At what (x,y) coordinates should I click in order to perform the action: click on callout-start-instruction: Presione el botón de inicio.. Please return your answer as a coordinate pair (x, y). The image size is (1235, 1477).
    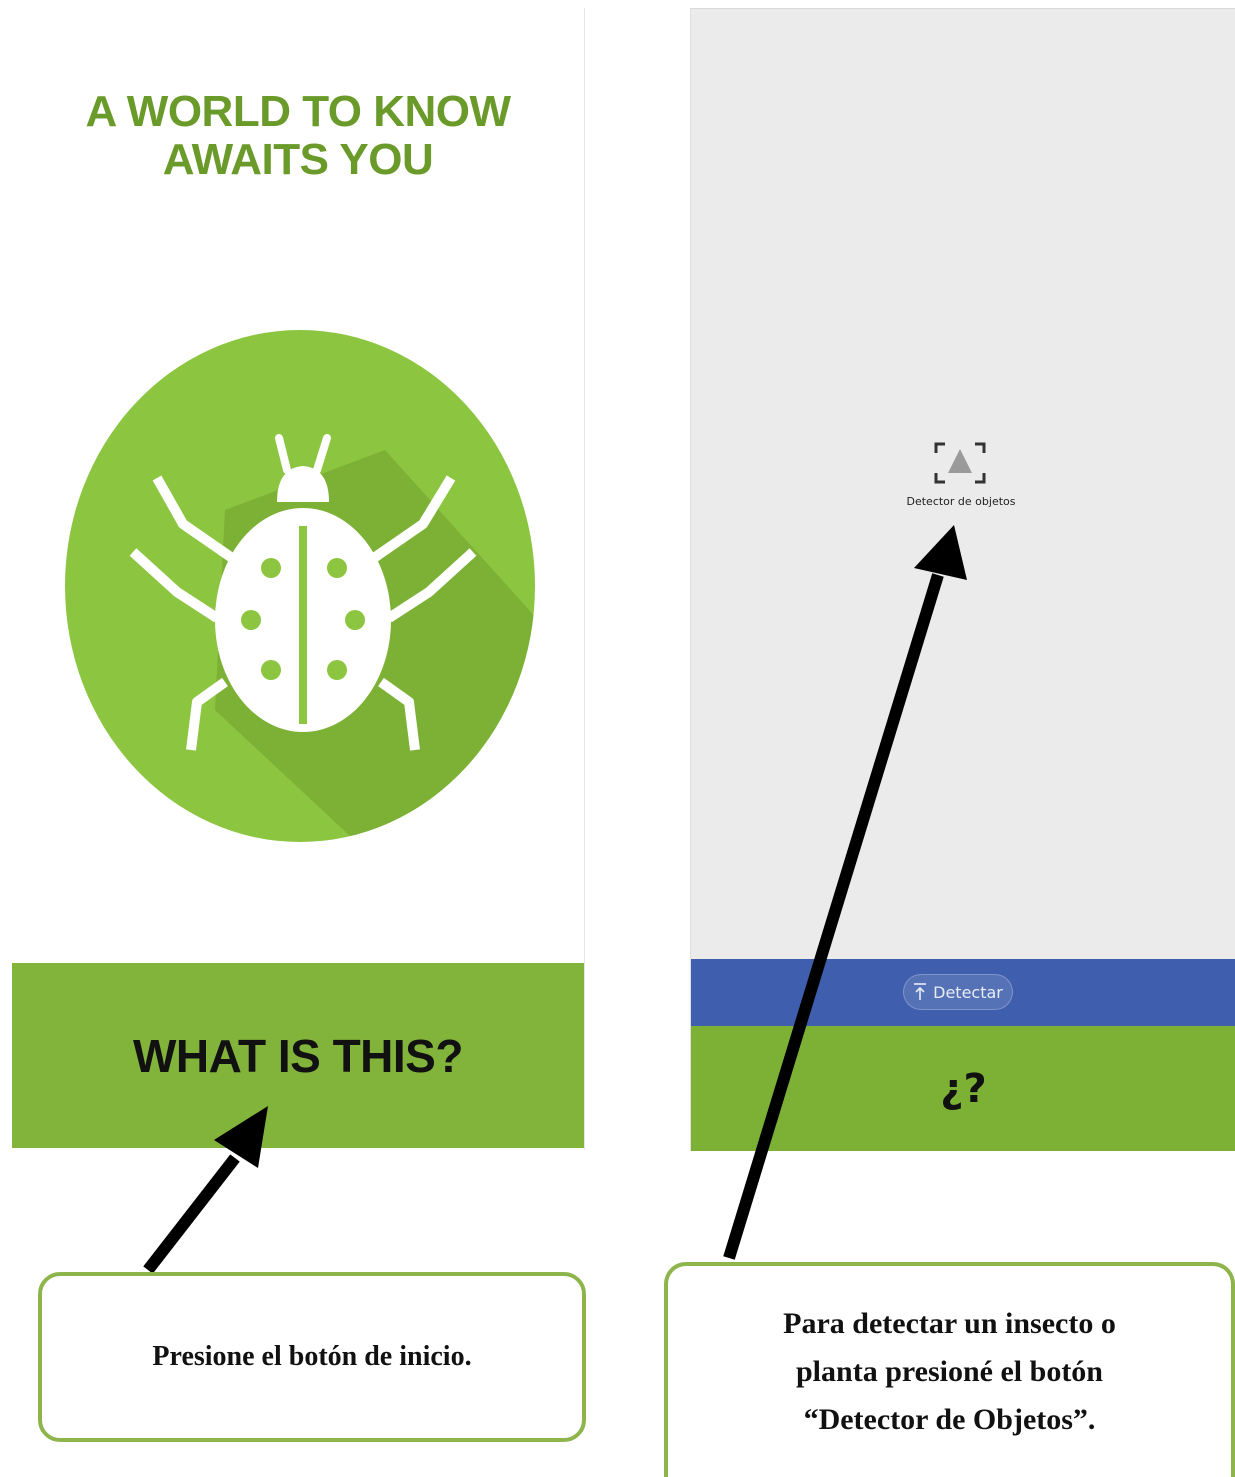
    Looking at the image, I should click on (312, 1357).